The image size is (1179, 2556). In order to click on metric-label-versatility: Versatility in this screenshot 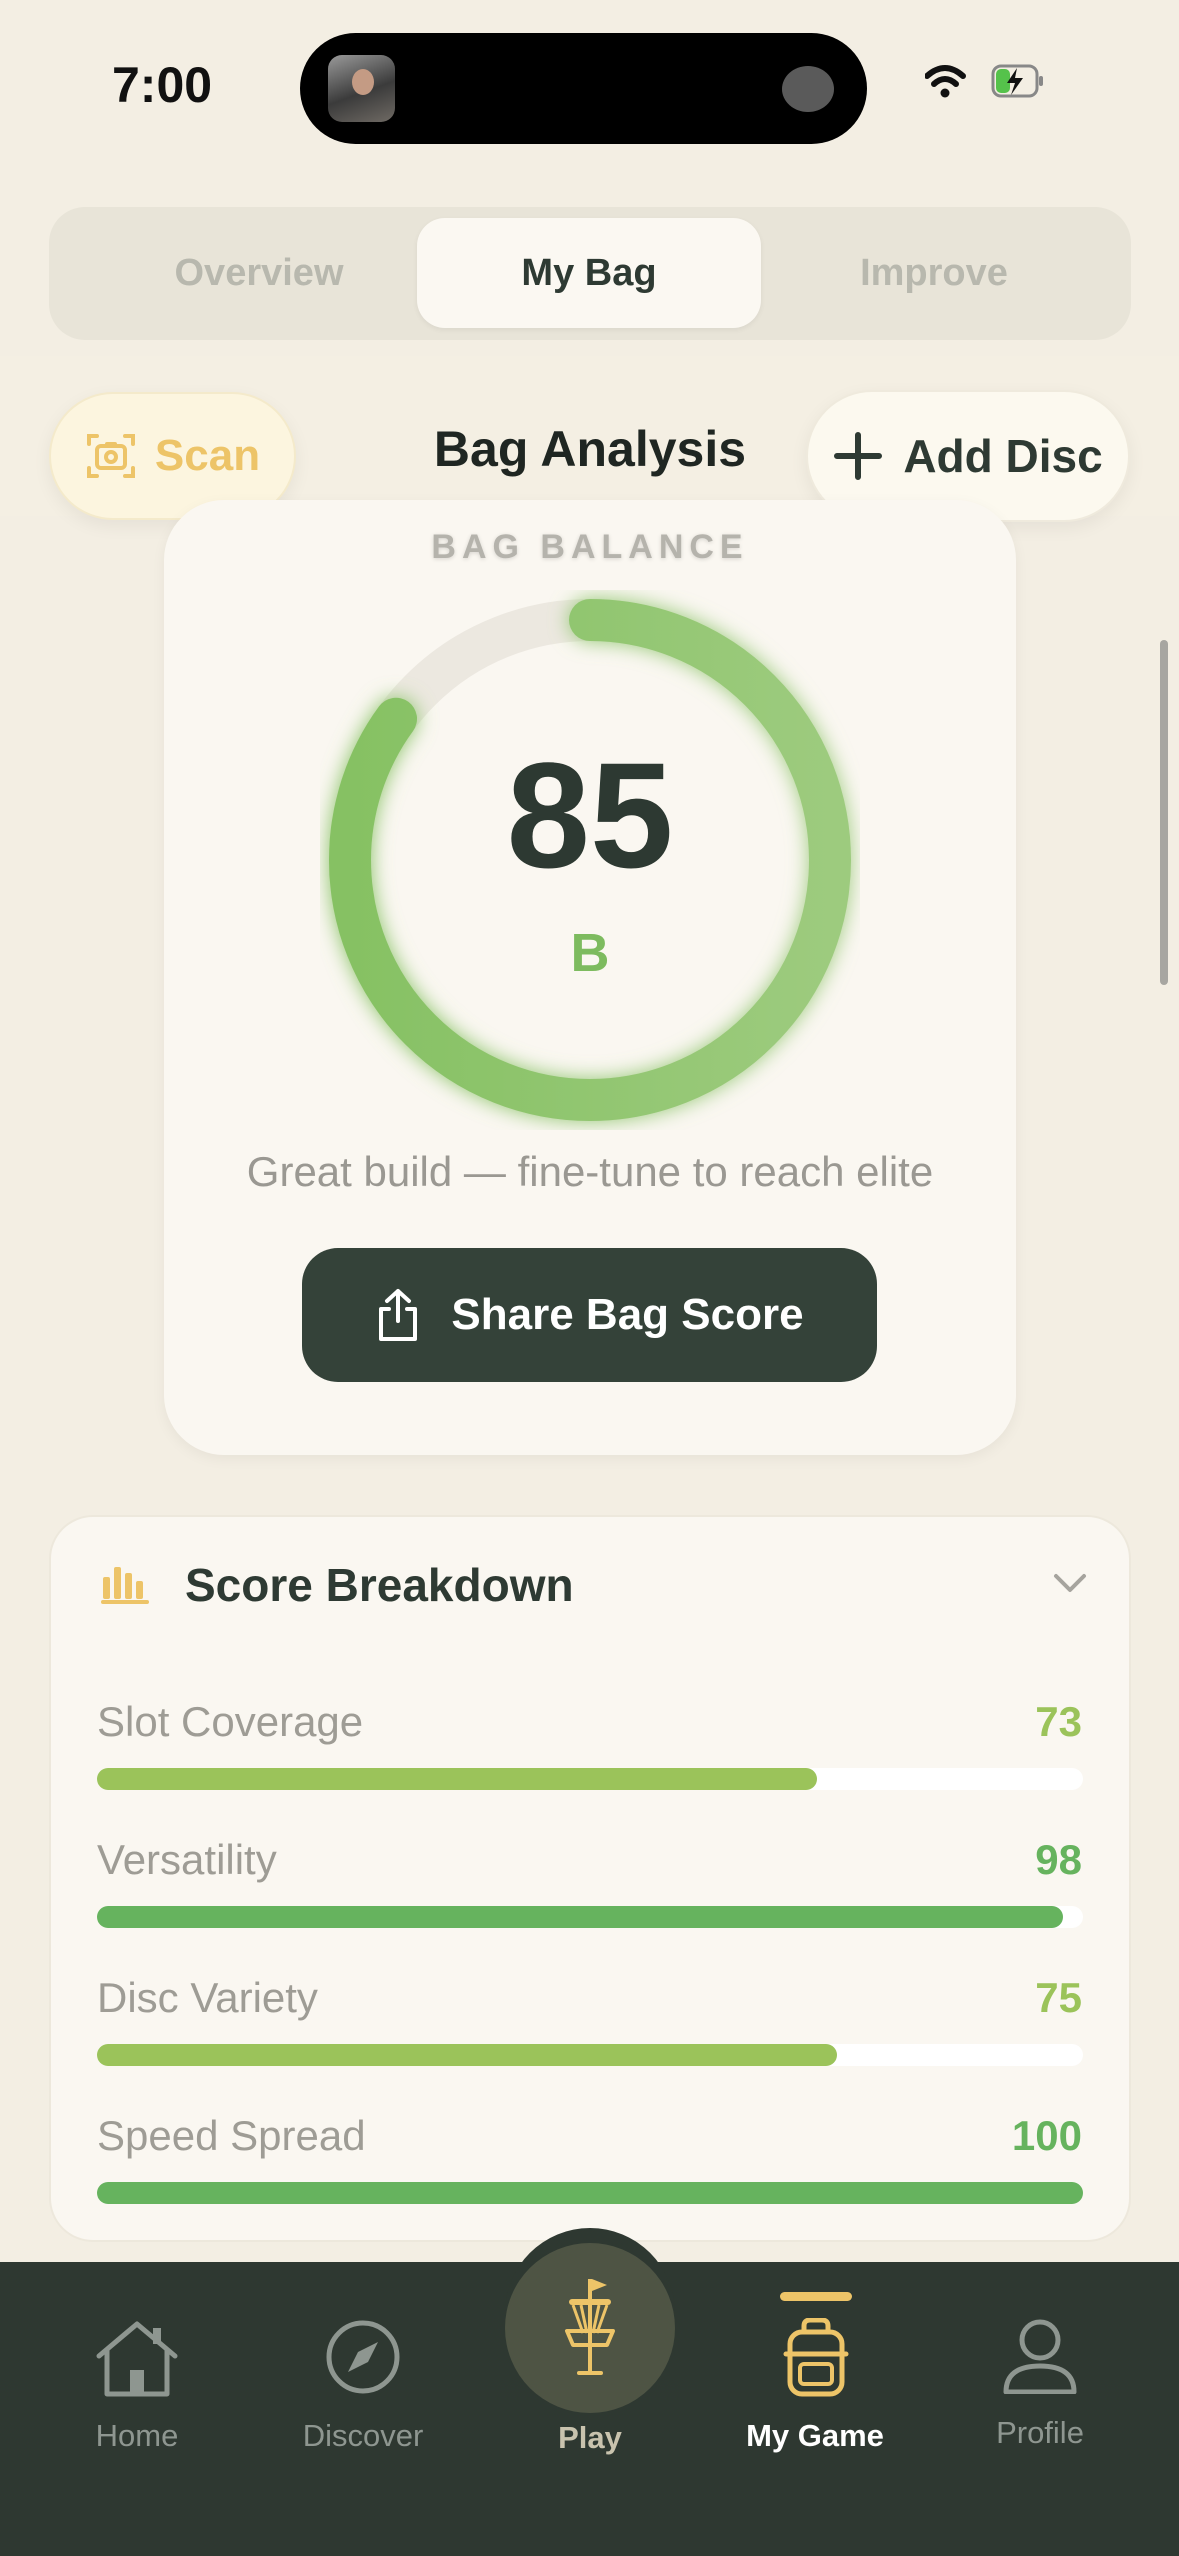, I will do `click(187, 1859)`.